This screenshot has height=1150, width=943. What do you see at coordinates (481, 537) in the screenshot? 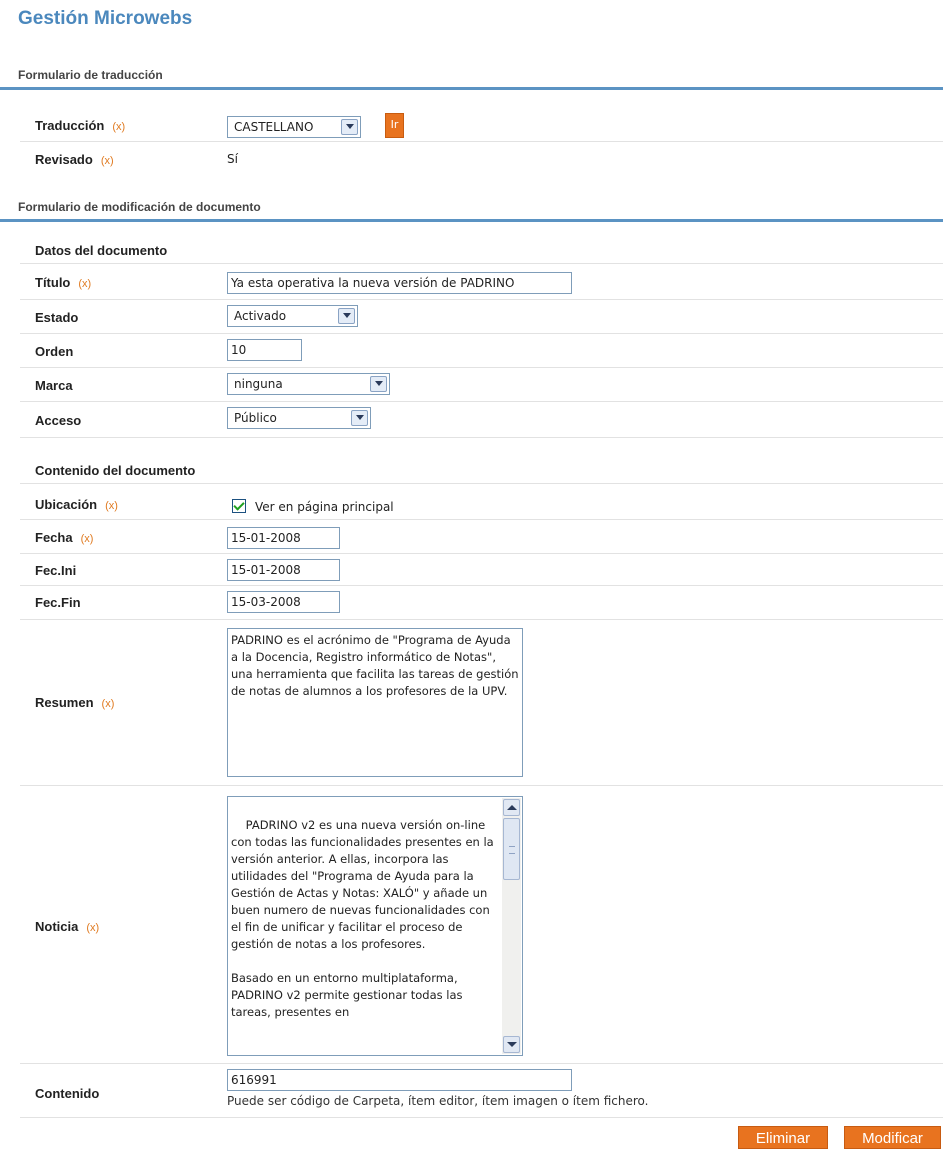
I see `date-row: Fecha (x) 15-01-2008` at bounding box center [481, 537].